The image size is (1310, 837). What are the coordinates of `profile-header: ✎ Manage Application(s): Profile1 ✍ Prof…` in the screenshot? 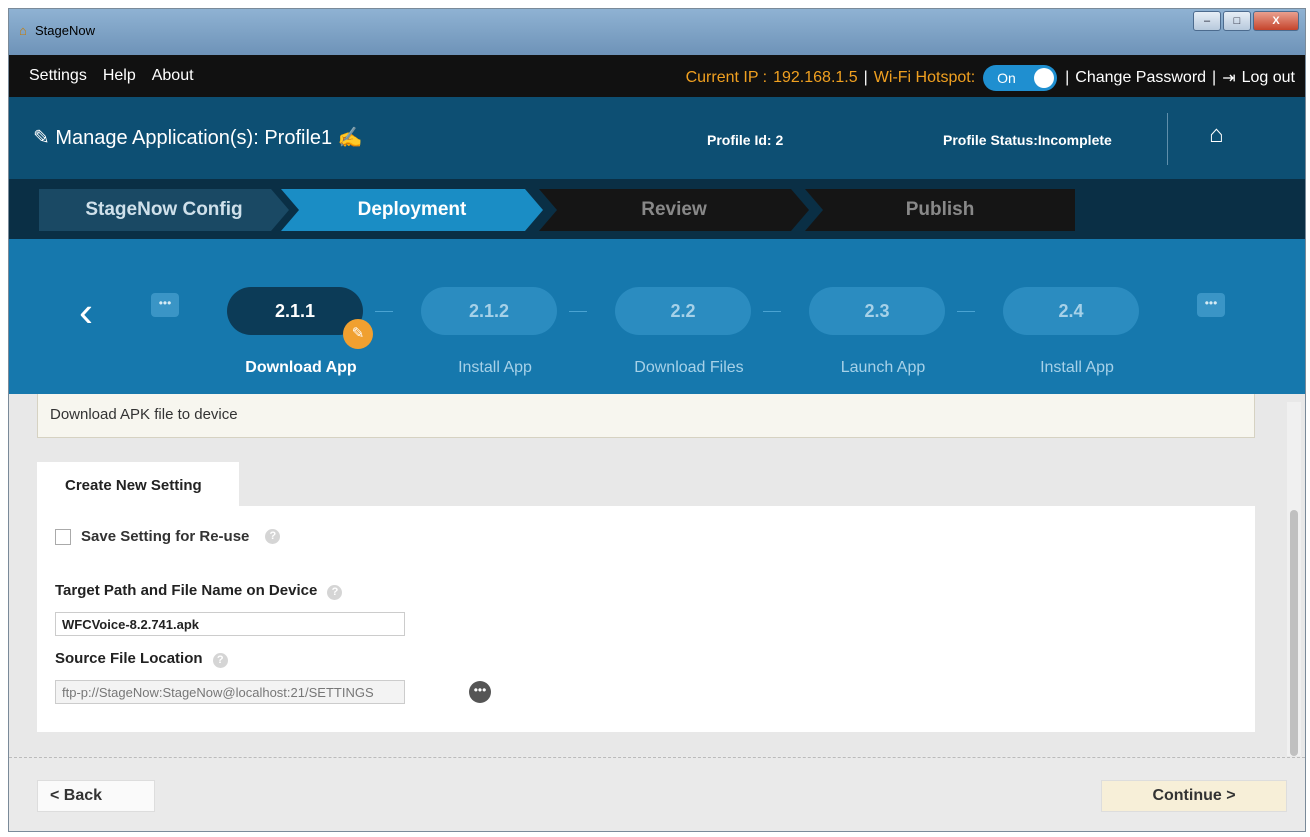 It's located at (657, 138).